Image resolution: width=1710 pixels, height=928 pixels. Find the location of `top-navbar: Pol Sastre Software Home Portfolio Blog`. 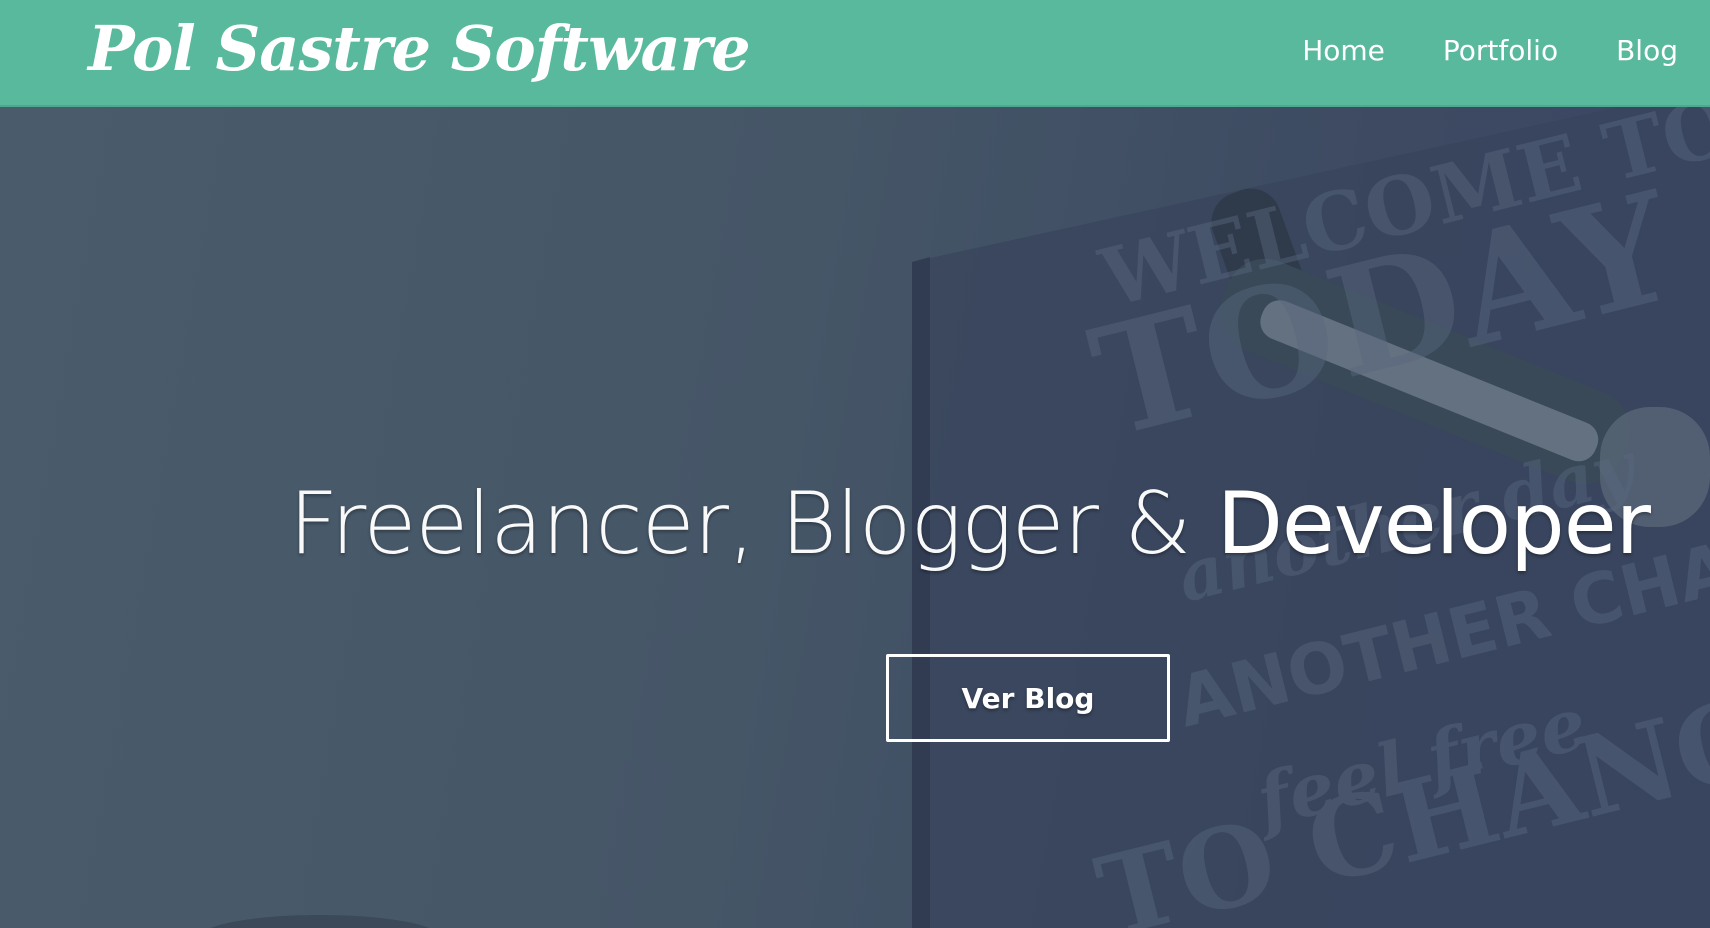

top-navbar: Pol Sastre Software Home Portfolio Blog is located at coordinates (855, 53).